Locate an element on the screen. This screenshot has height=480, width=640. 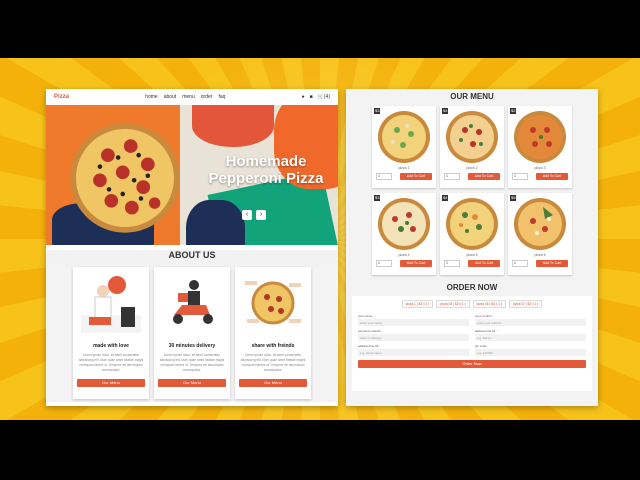
prev-arrow-icon: ‹ is located at coordinates (247, 215).